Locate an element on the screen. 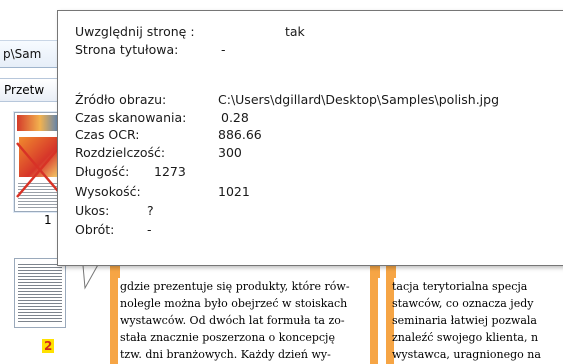 The width and height of the screenshot is (563, 364). tooltip-label: Czas OCR: is located at coordinates (107, 134).